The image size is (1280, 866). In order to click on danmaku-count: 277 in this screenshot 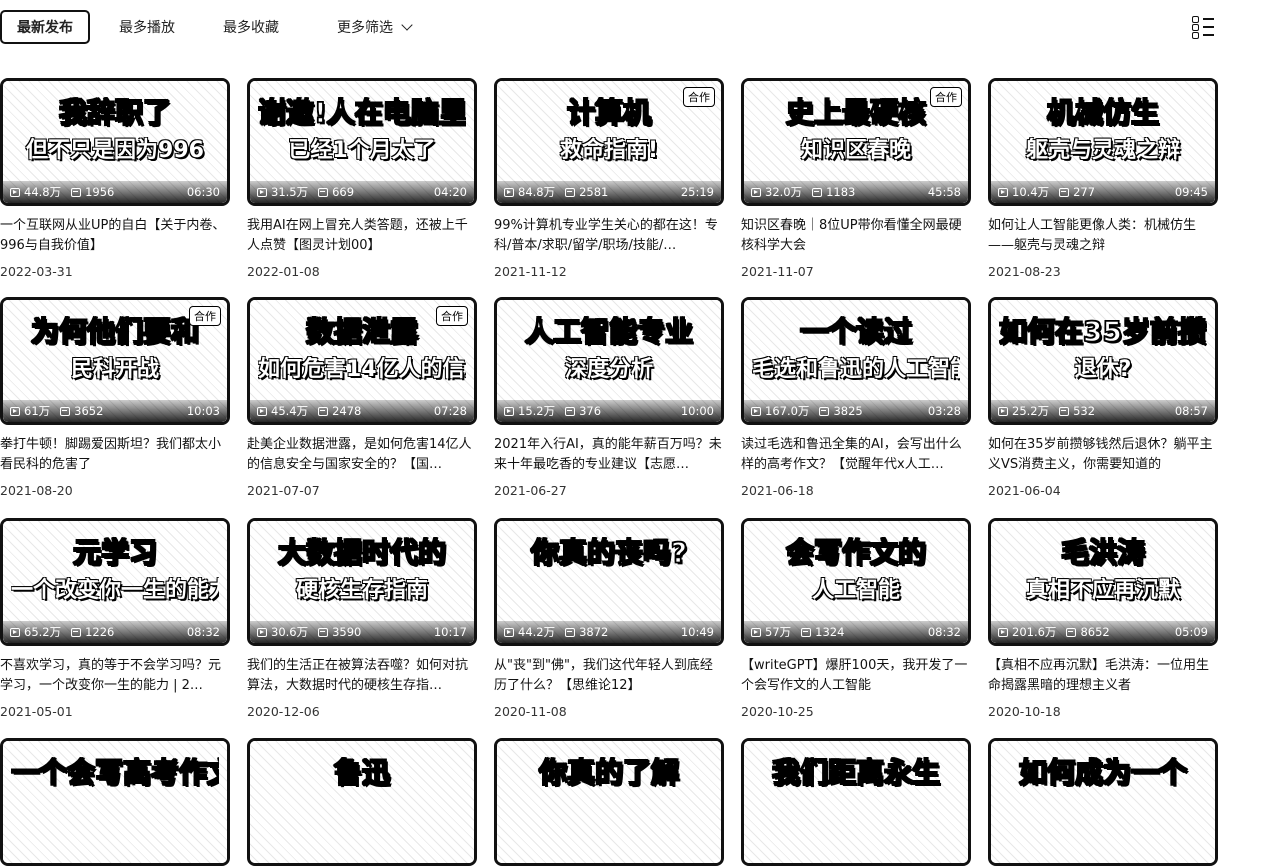, I will do `click(1084, 192)`.